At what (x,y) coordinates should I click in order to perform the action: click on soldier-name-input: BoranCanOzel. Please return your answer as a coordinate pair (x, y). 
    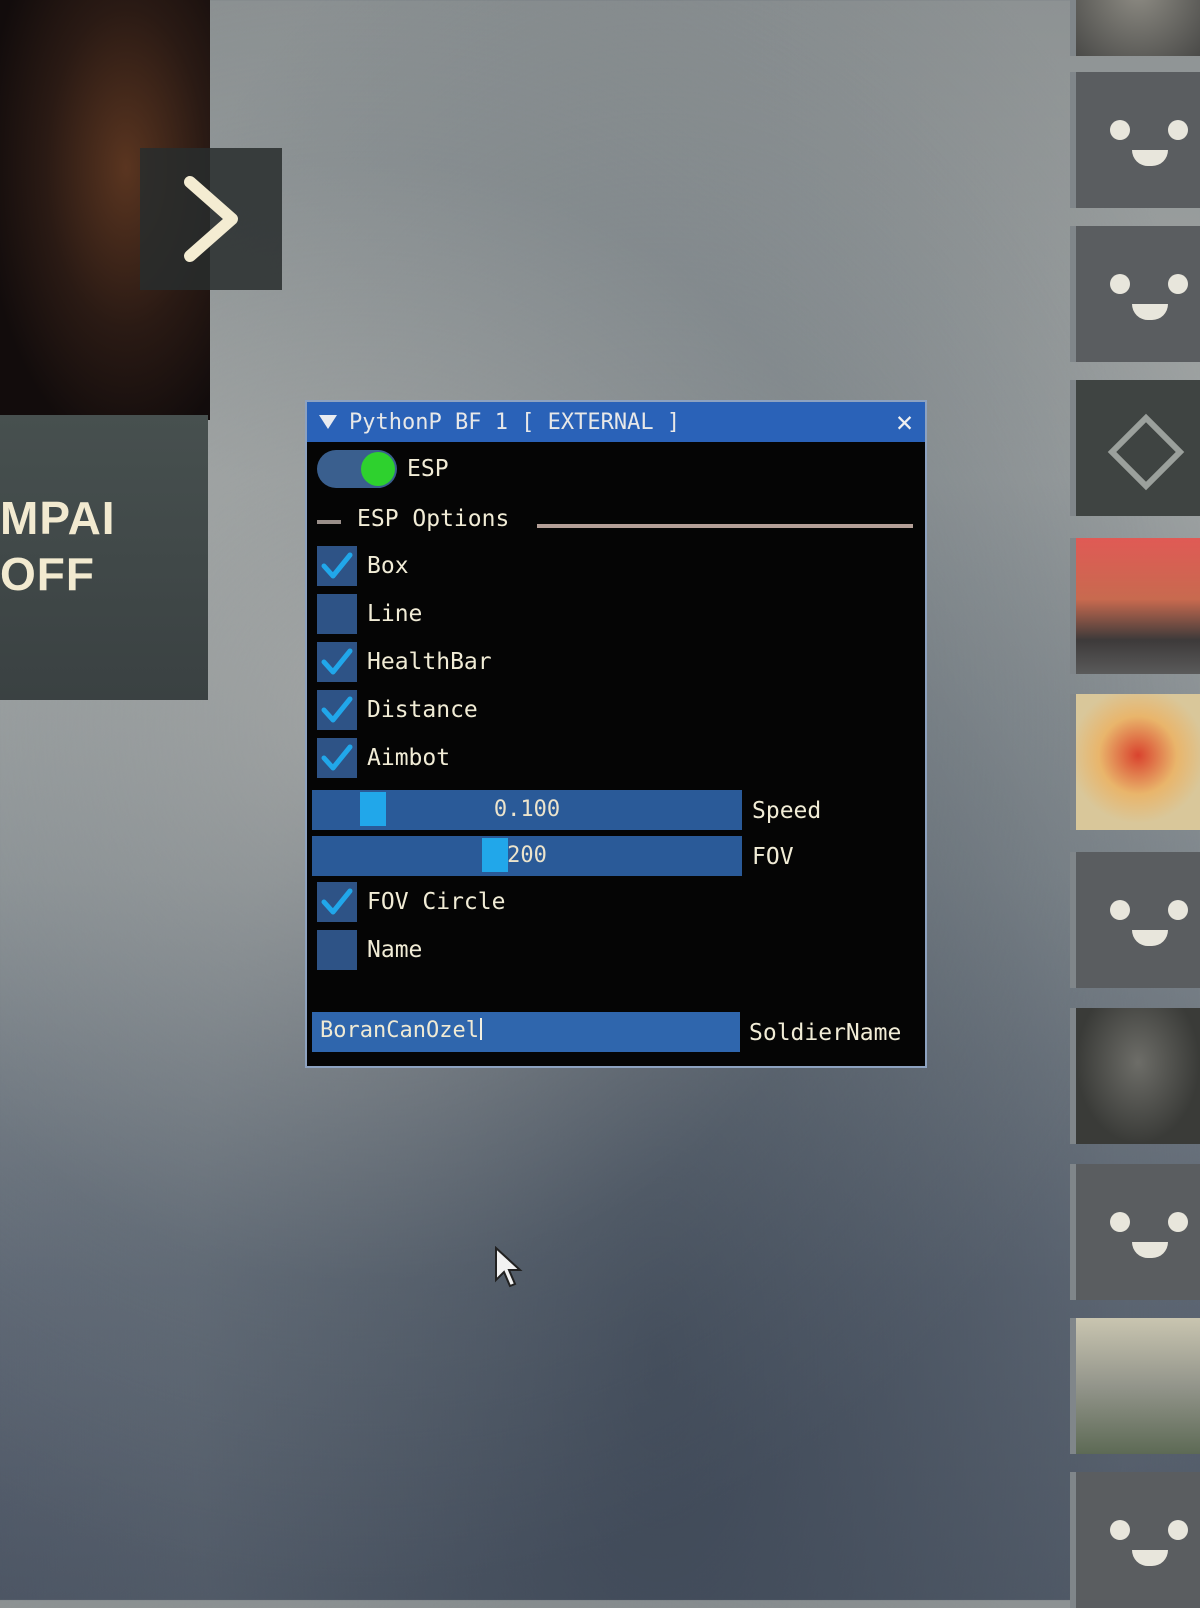
    Looking at the image, I should click on (526, 1032).